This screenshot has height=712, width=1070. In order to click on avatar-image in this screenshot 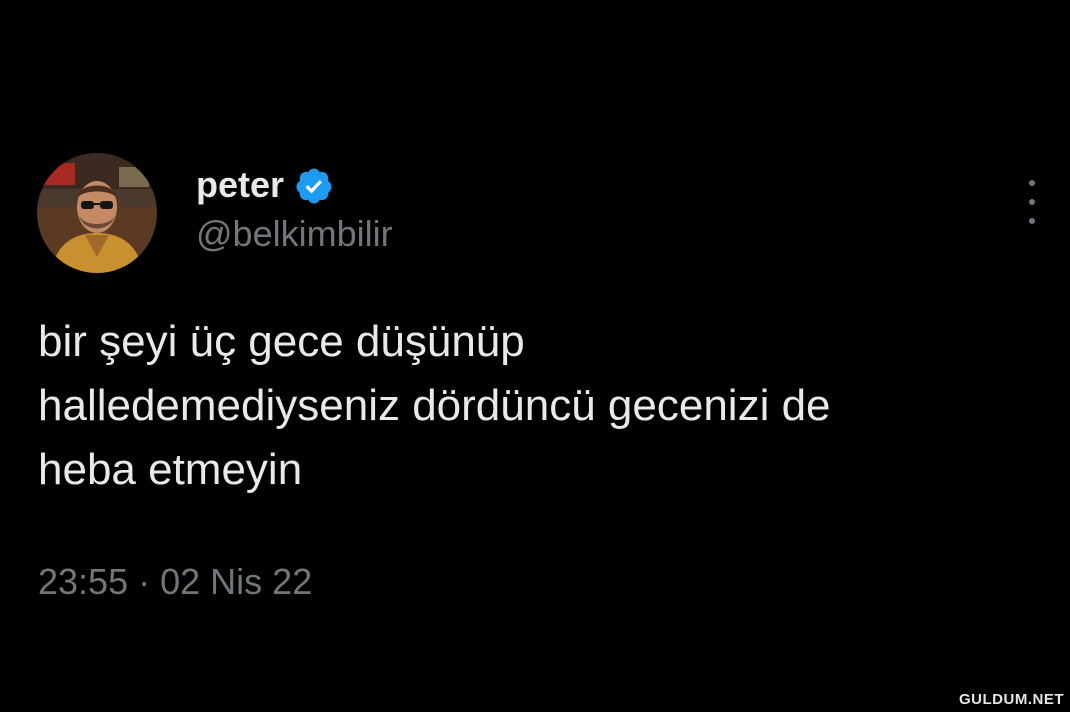, I will do `click(97, 213)`.